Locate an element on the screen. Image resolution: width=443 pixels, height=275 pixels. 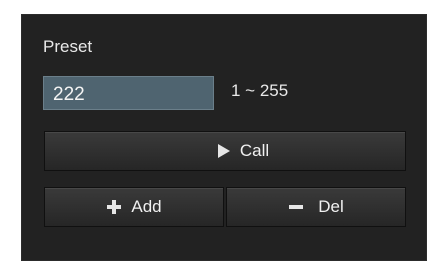
call-button: Call is located at coordinates (225, 151).